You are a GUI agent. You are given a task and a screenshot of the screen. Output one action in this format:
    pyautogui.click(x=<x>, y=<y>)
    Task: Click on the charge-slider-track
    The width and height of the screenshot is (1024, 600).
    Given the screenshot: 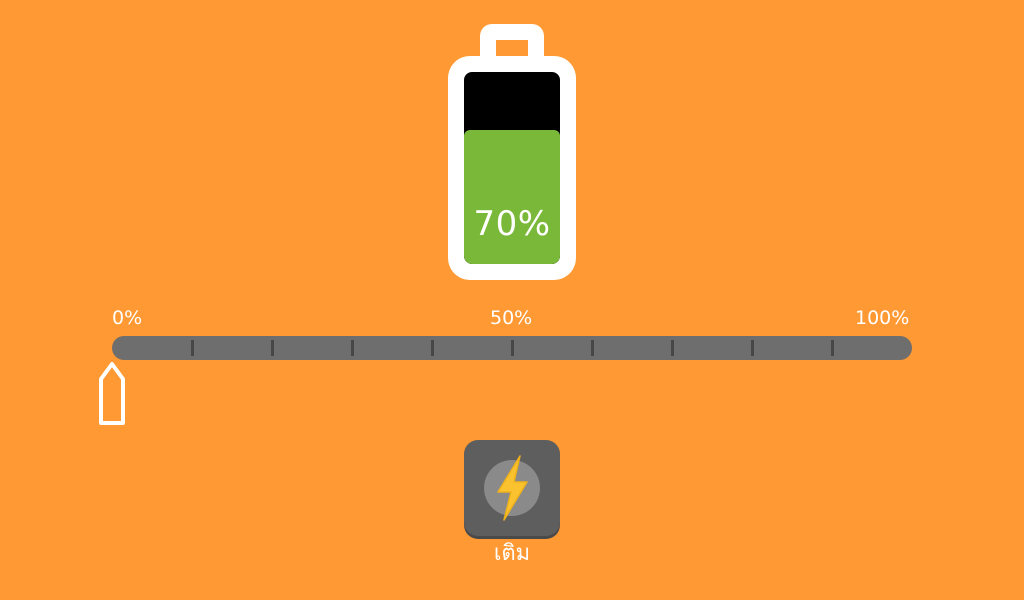 What is the action you would take?
    pyautogui.click(x=512, y=348)
    